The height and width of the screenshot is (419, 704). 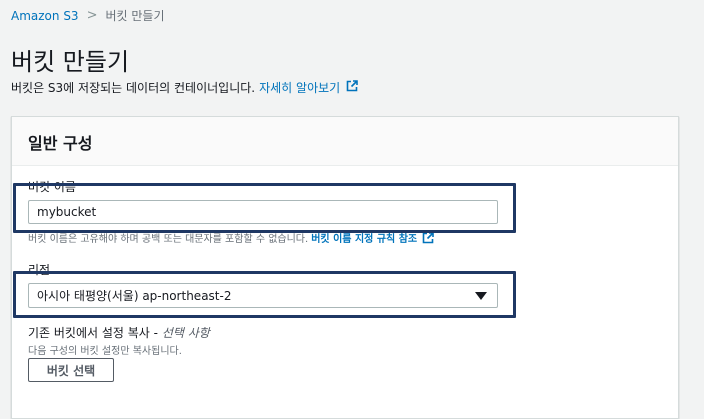 I want to click on region-highlight-box, so click(x=264, y=294).